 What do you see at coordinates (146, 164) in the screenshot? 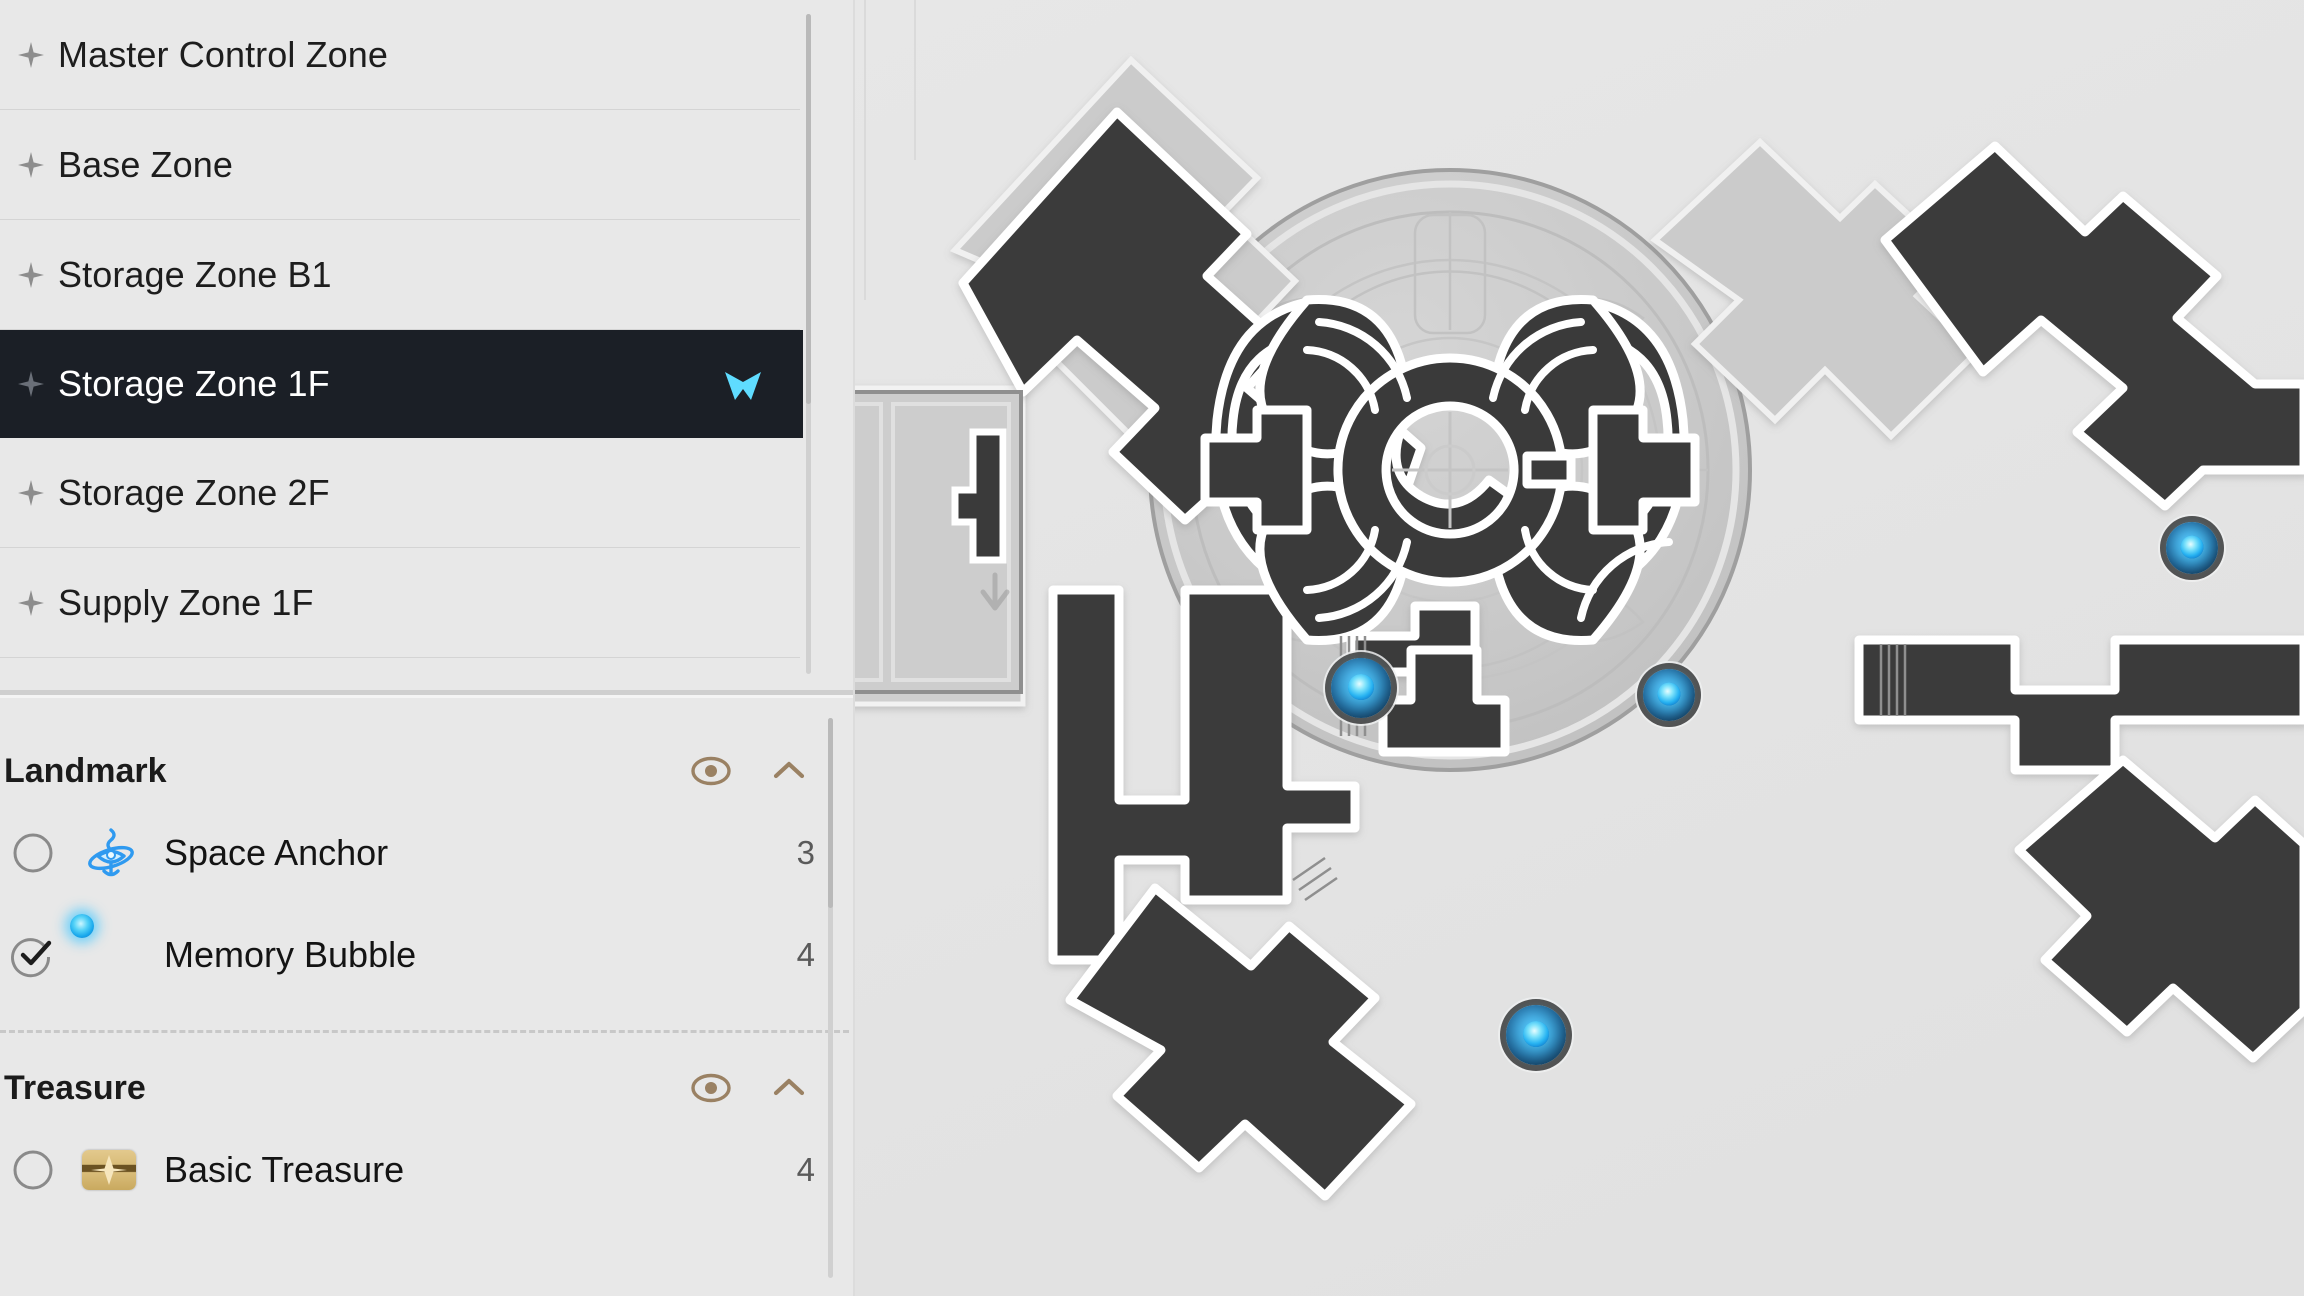
I see `zone-label: Base Zone` at bounding box center [146, 164].